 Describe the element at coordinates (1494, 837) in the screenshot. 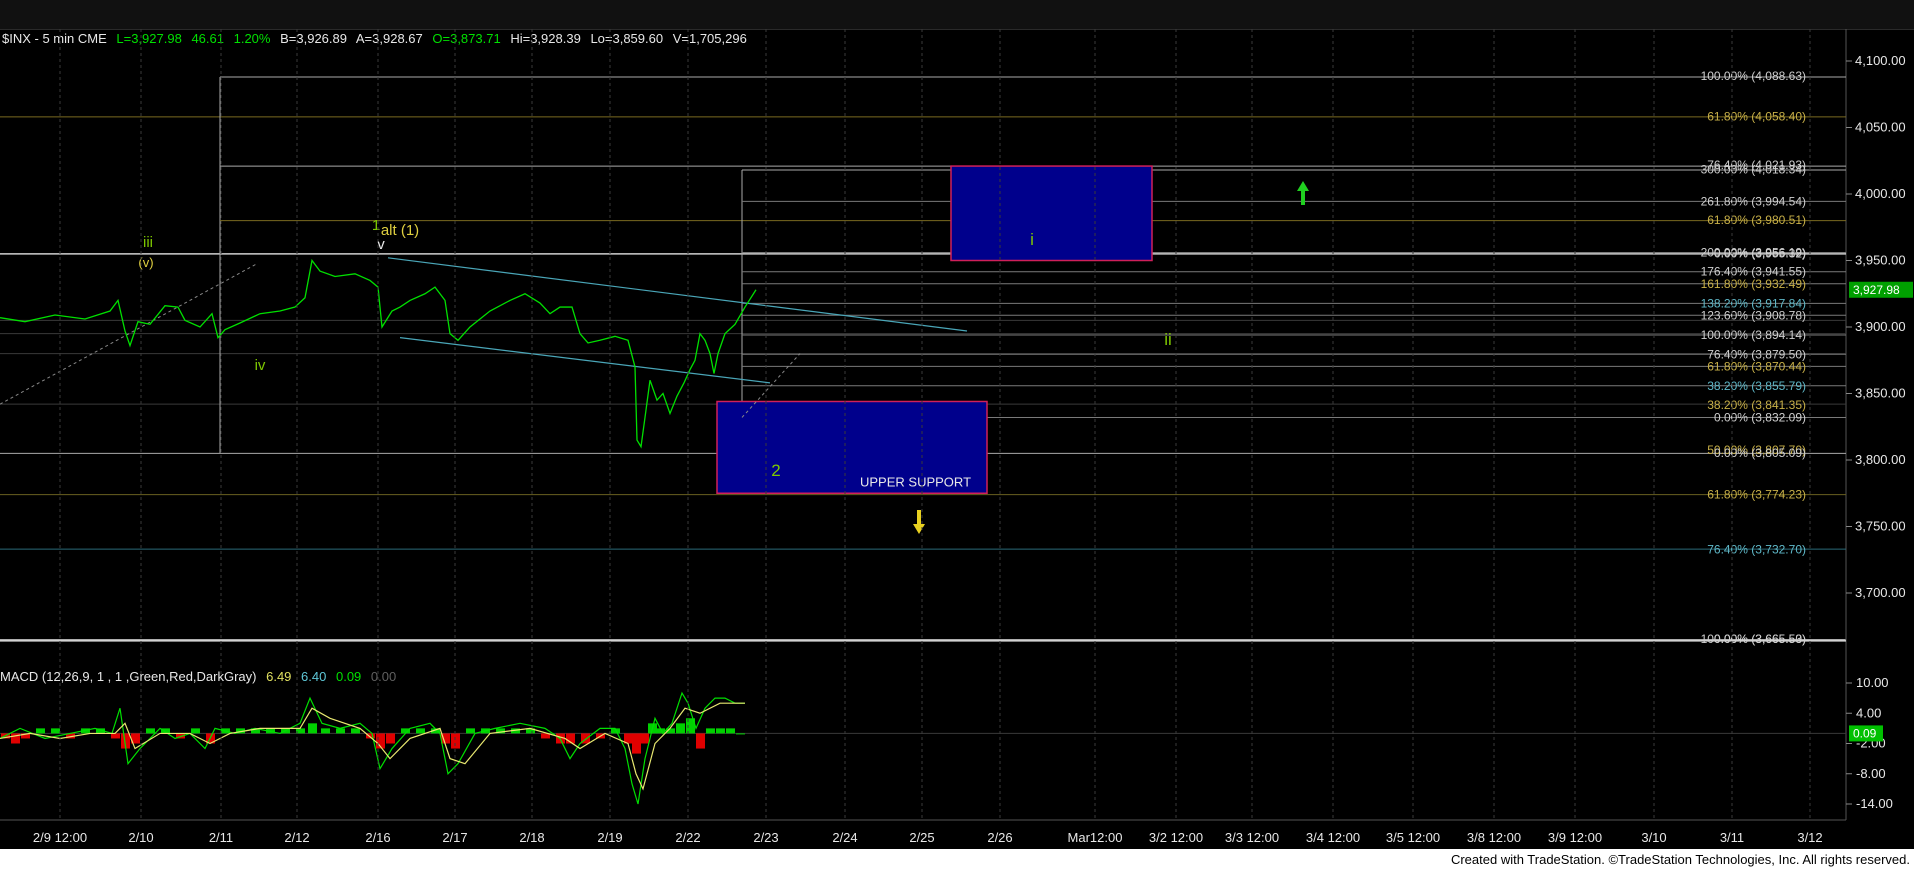

I see `time-tick-label: 3/8 12:00` at that location.